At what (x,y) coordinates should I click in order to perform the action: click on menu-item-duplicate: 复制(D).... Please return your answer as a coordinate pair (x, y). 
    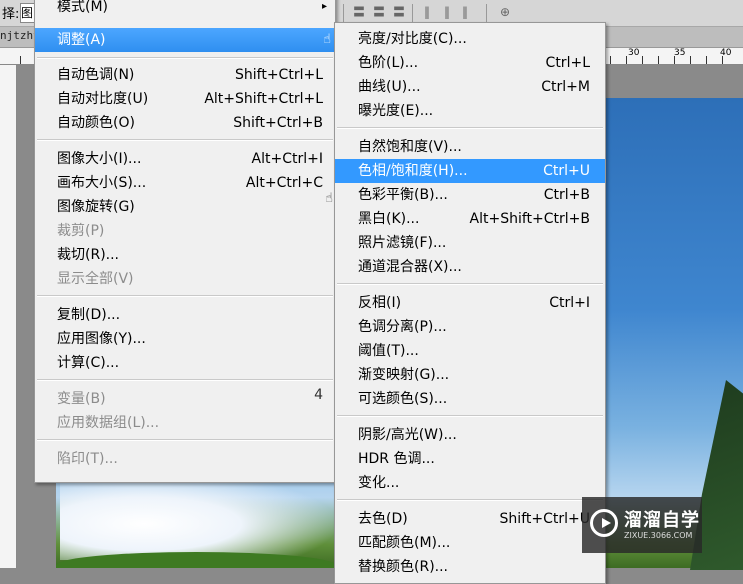
    Looking at the image, I should click on (185, 315).